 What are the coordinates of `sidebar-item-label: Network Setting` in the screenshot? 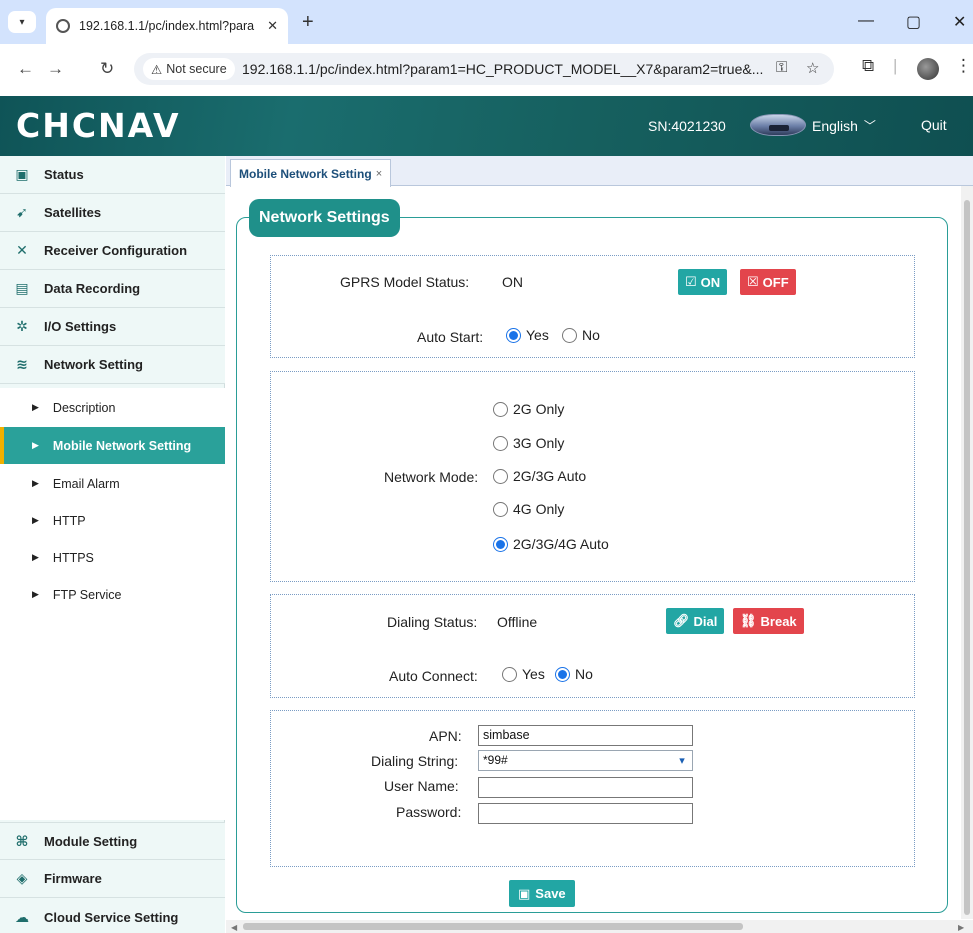 It's located at (93, 364).